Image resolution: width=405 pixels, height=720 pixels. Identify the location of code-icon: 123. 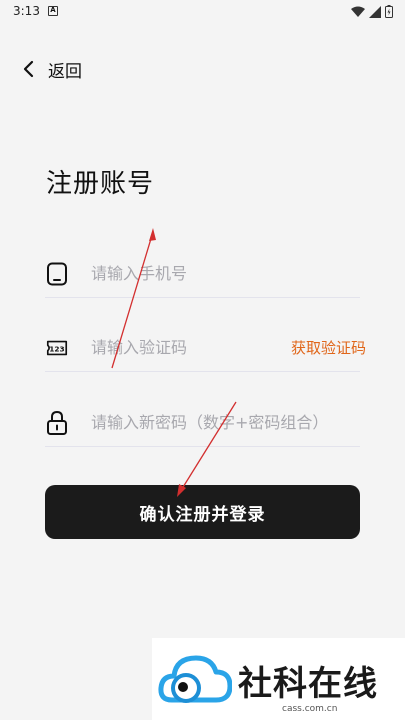
(57, 348).